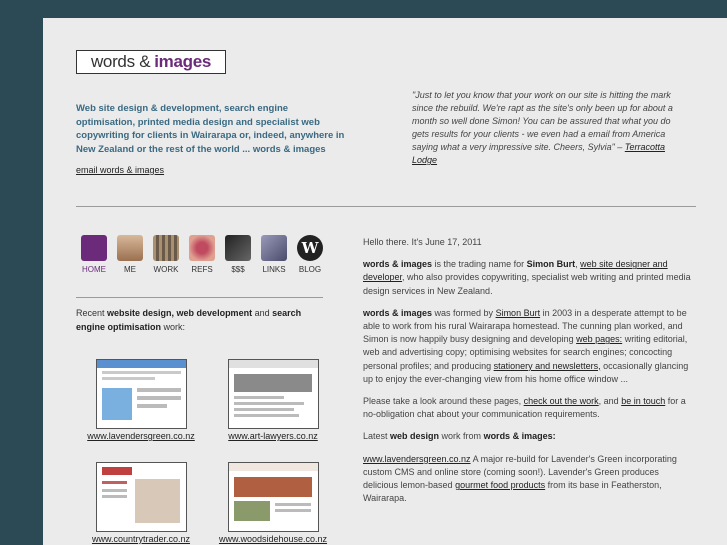  Describe the element at coordinates (94, 269) in the screenshot. I see `nav-label: HOME` at that location.